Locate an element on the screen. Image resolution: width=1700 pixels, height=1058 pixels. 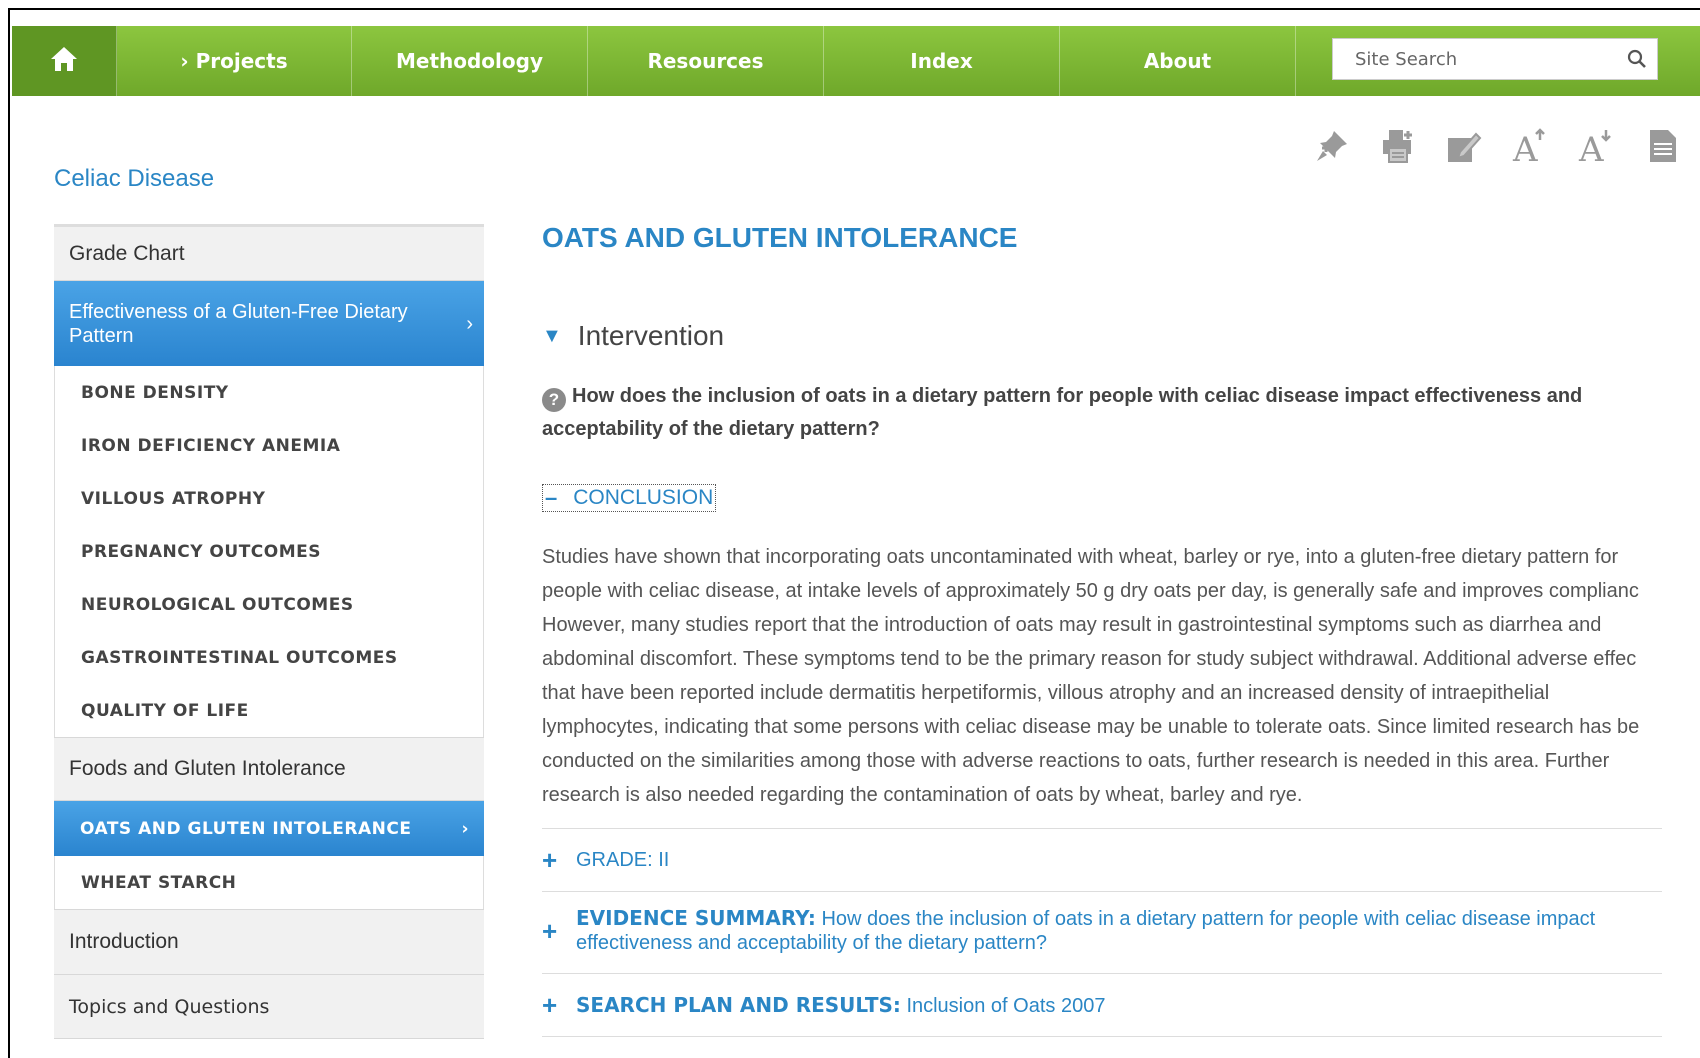
font-increase-icon: A is located at coordinates (1530, 146).